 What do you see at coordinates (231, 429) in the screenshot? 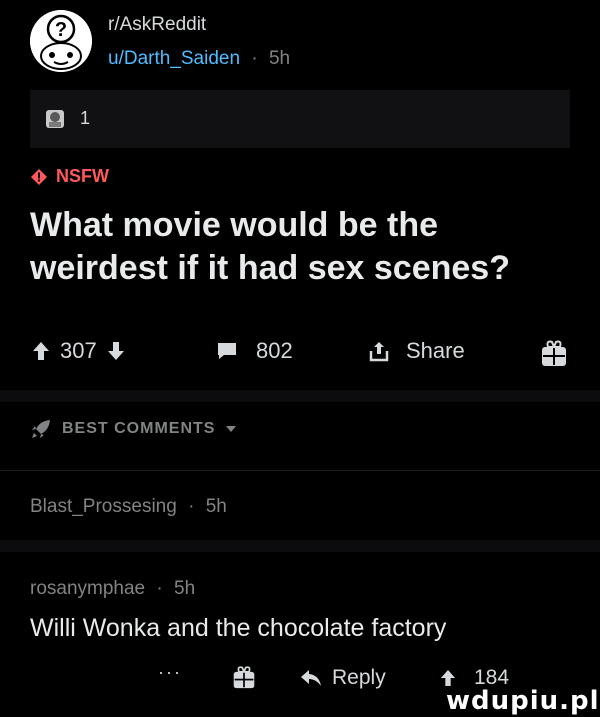
I see `chevron-down-icon` at bounding box center [231, 429].